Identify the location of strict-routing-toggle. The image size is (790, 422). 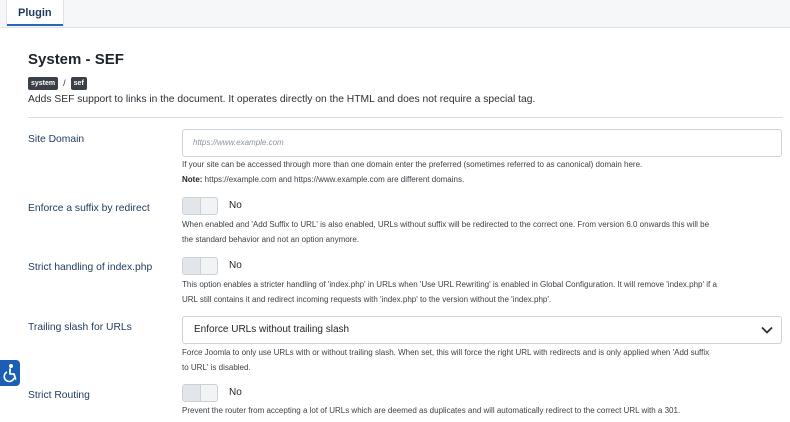
(200, 393).